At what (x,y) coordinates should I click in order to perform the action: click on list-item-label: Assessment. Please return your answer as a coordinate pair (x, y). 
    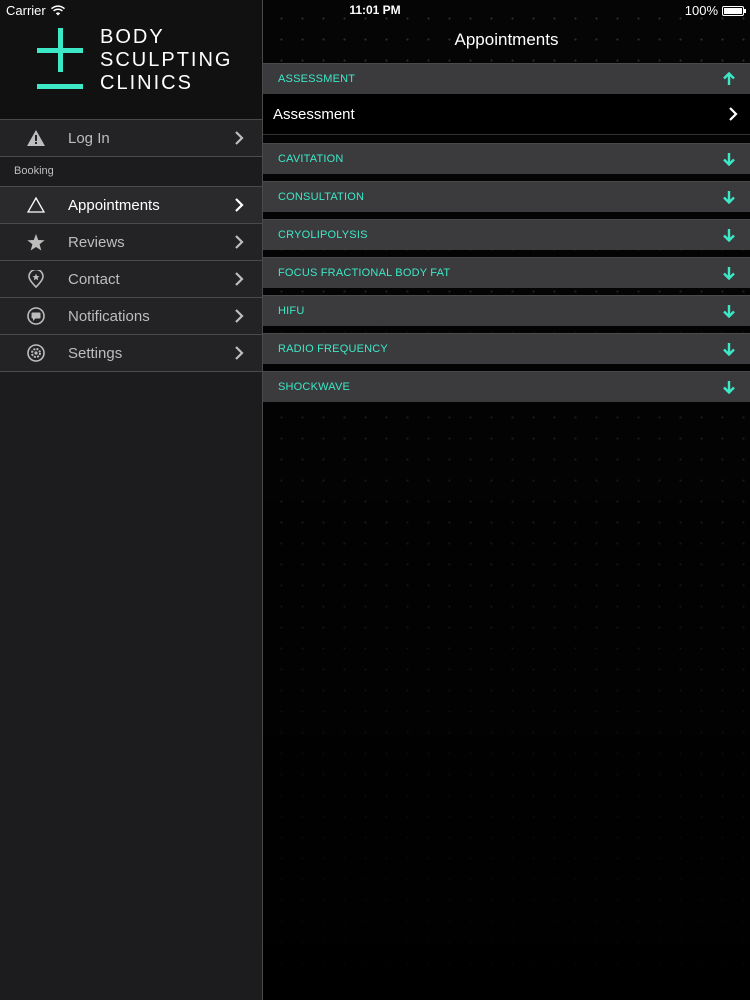
    Looking at the image, I should click on (314, 114).